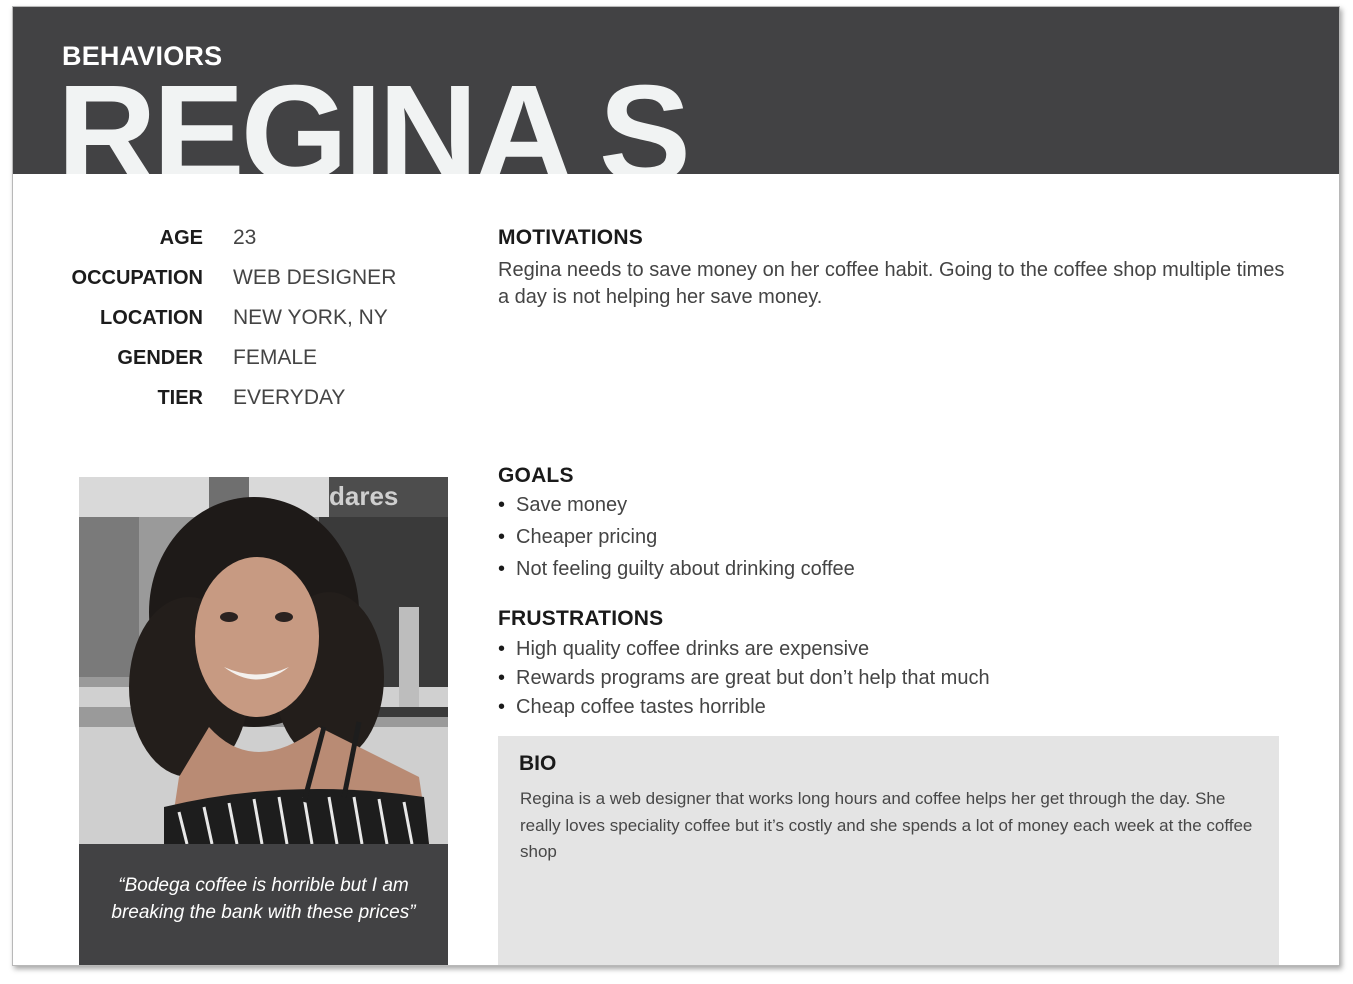 This screenshot has height=984, width=1353. I want to click on motivations-title: MOTIVATIONS, so click(570, 237).